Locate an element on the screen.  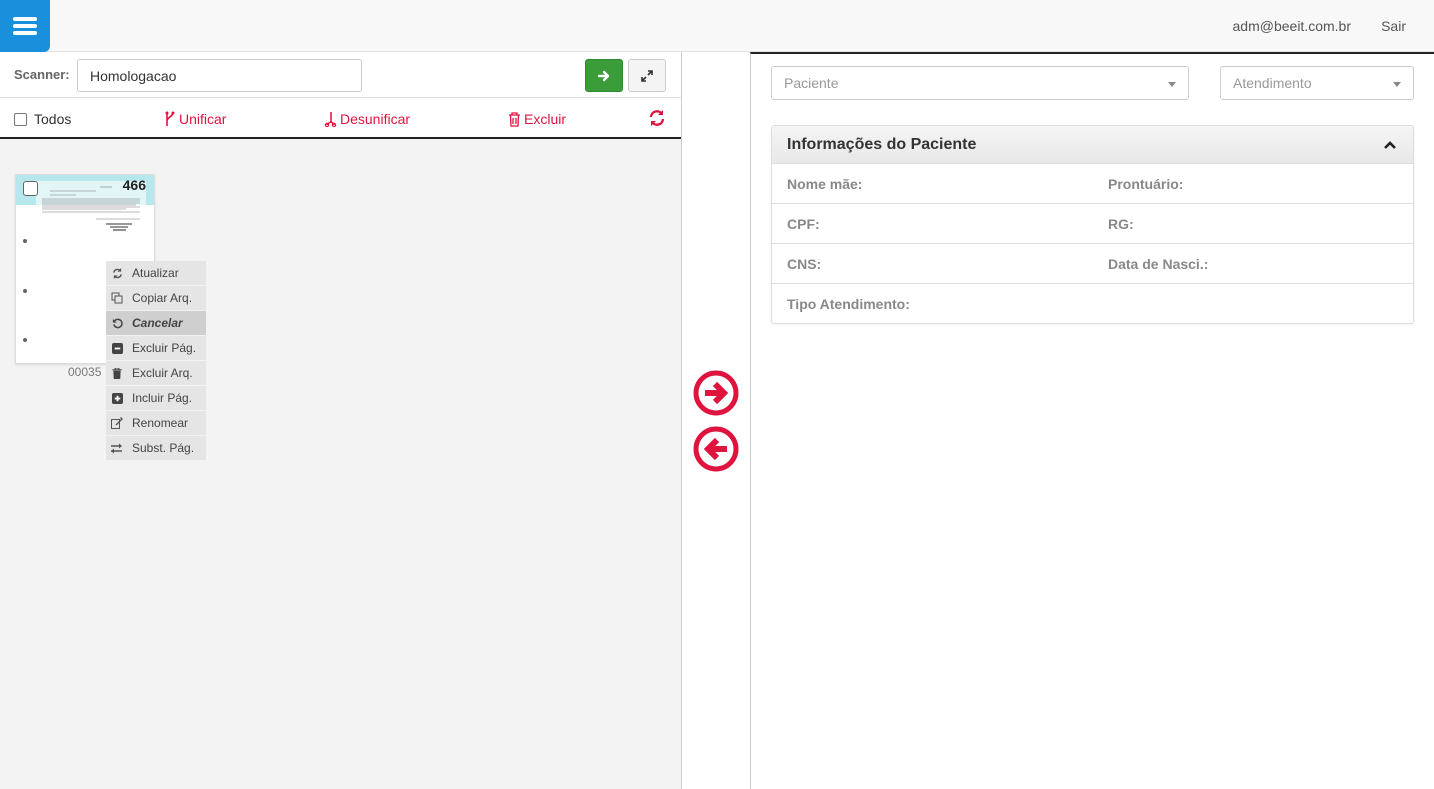
undo-icon is located at coordinates (117, 323).